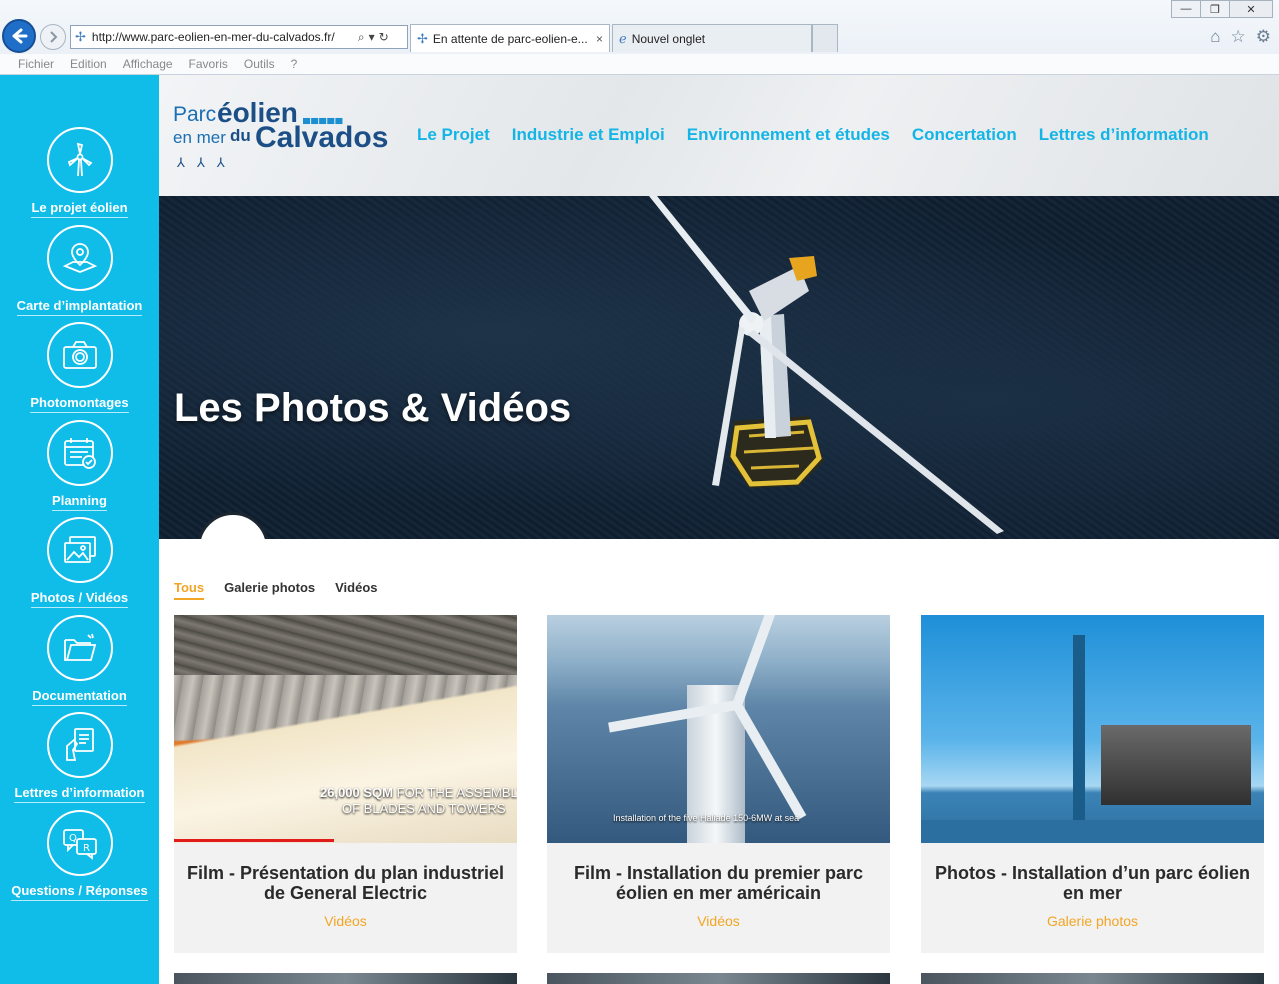 This screenshot has height=984, width=1279. I want to click on tab-active: ✢ En attente de parc-eolien-e... ×, so click(510, 38).